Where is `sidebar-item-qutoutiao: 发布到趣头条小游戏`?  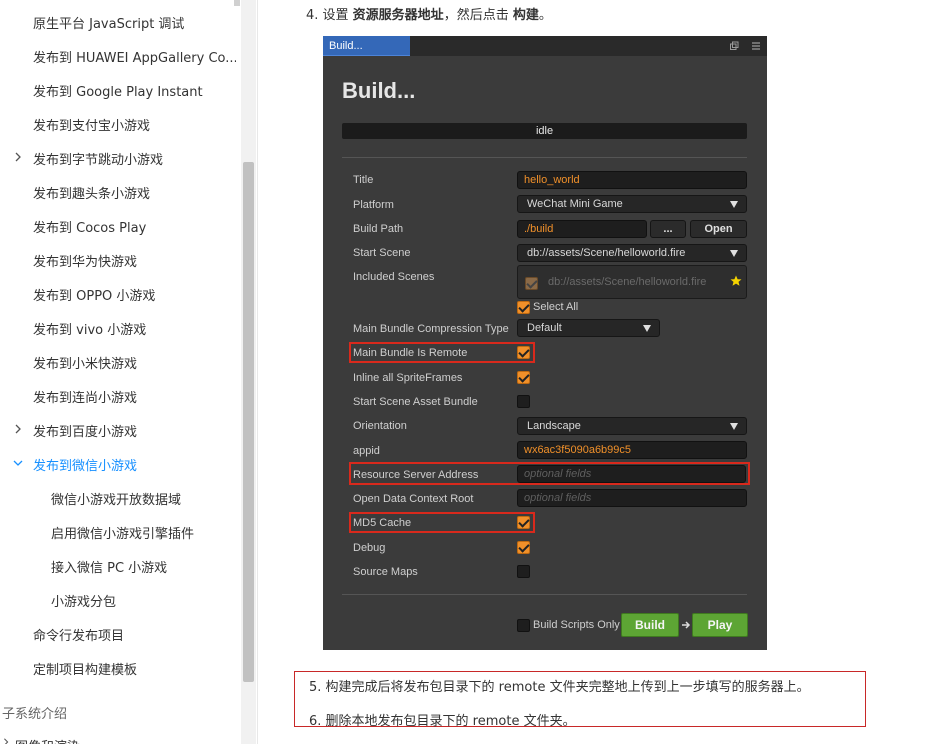
sidebar-item-qutoutiao: 发布到趣头条小游戏 is located at coordinates (118, 192).